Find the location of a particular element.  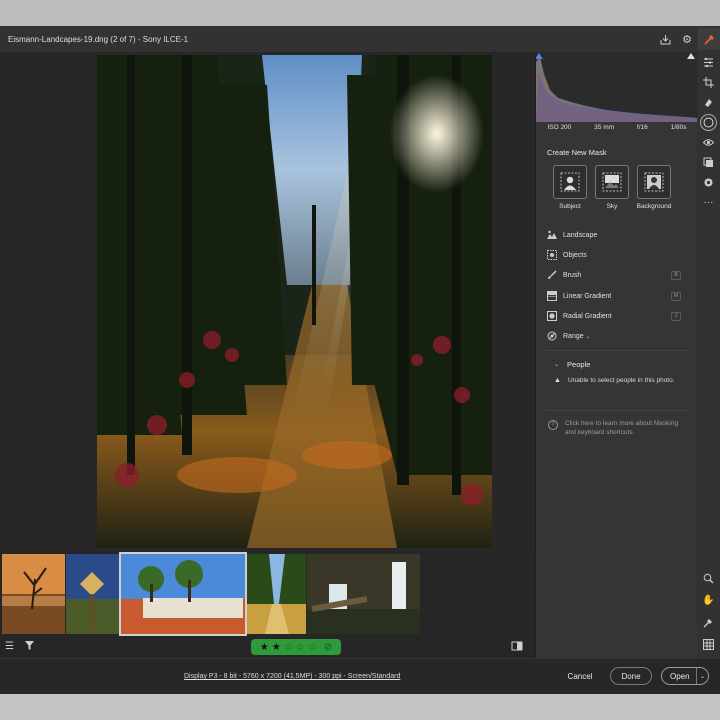

sky-label: Sky is located at coordinates (612, 206).